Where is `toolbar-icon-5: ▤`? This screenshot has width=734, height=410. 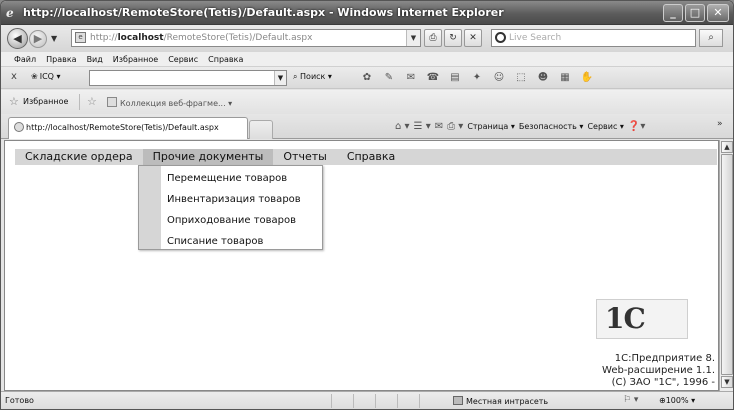
toolbar-icon-5: ▤ is located at coordinates (455, 78).